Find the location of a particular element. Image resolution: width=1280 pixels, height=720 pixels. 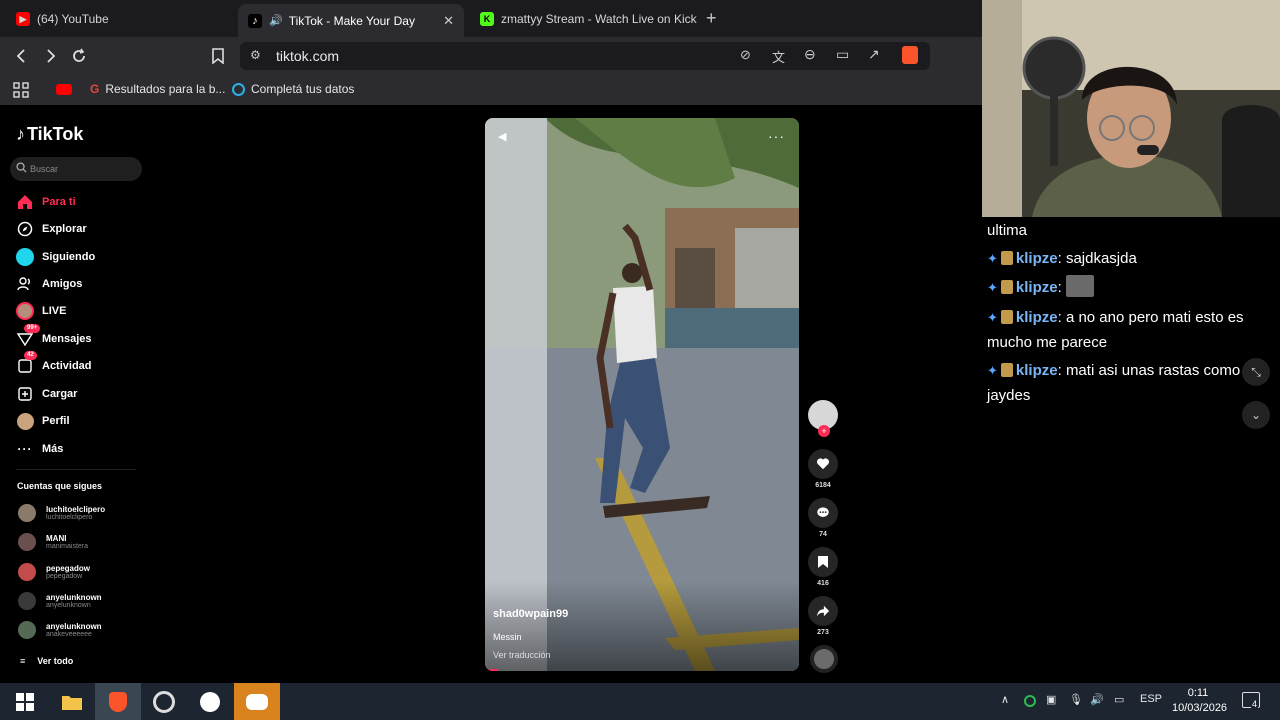

tiktok-logo: ♪ TikTok is located at coordinates (49, 134).